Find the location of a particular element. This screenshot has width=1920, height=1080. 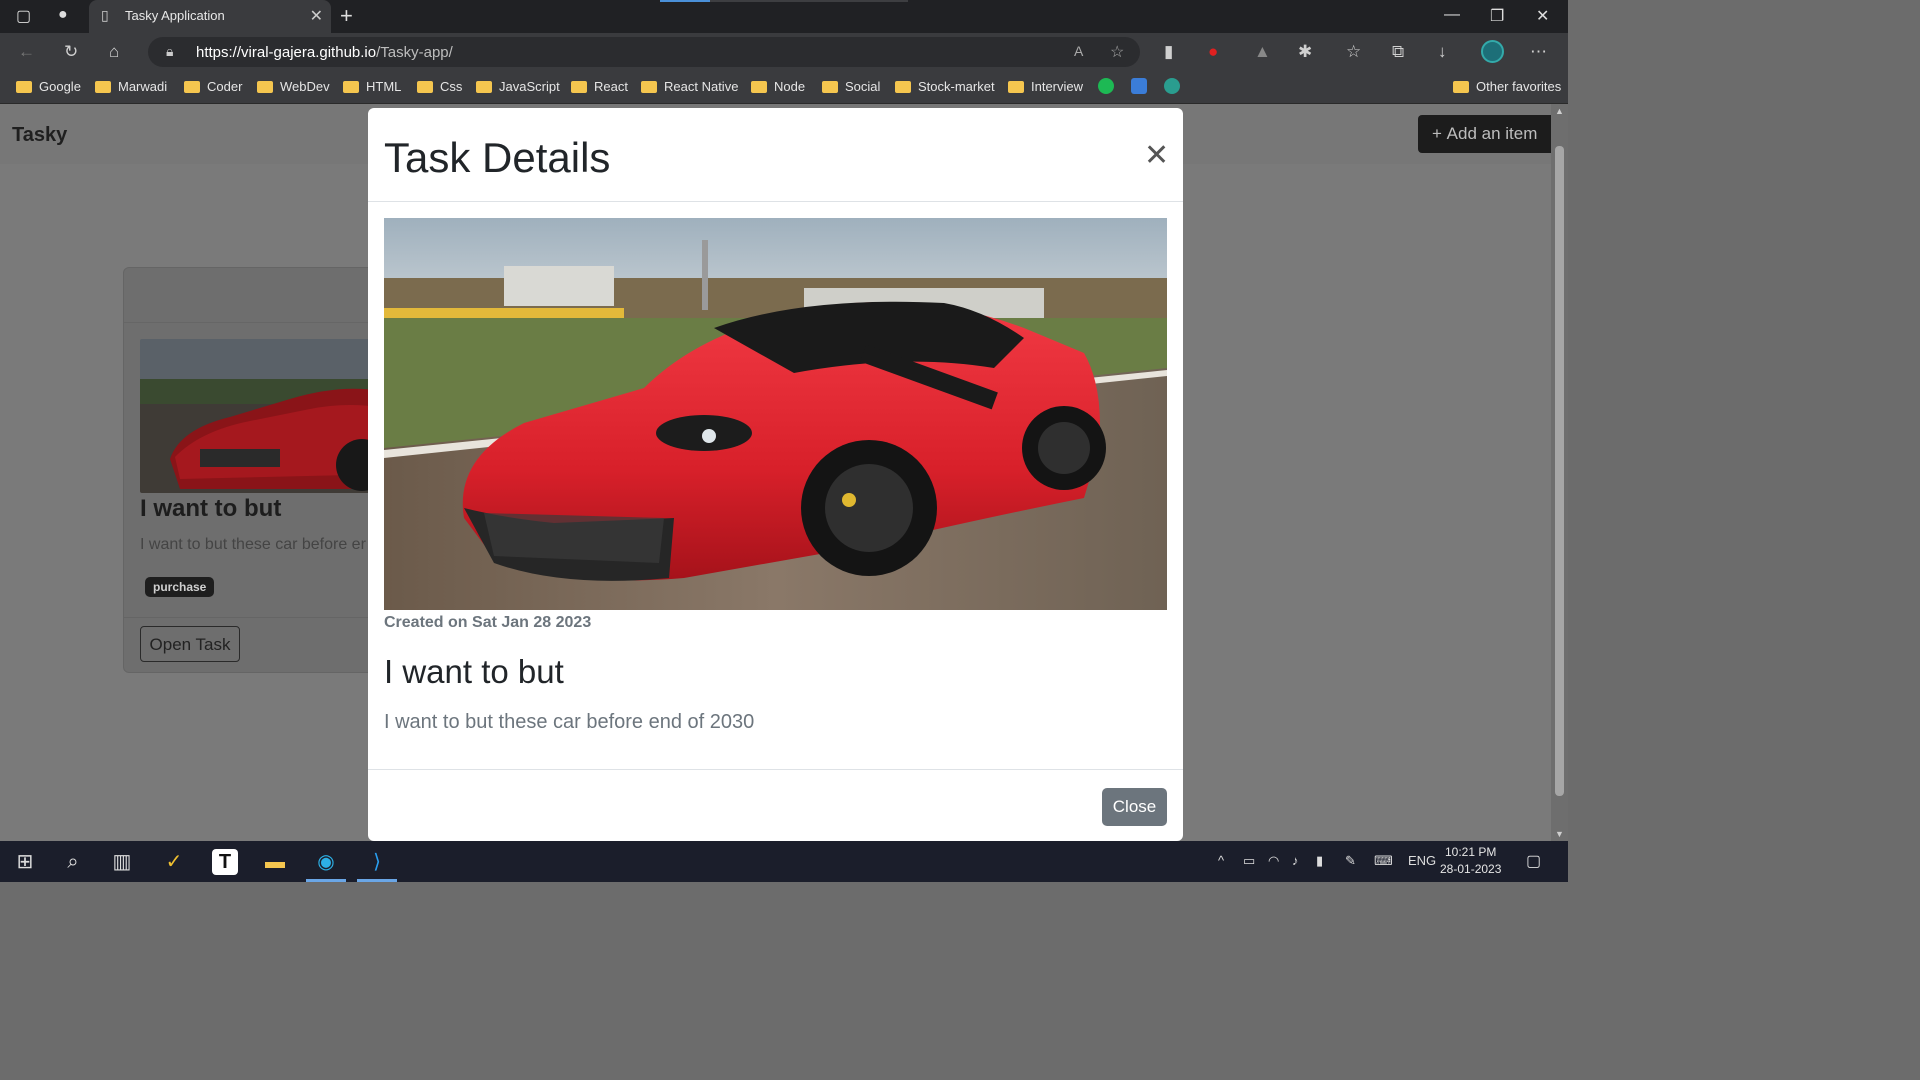

collections-add-icon: ⧉ is located at coordinates (1398, 52).